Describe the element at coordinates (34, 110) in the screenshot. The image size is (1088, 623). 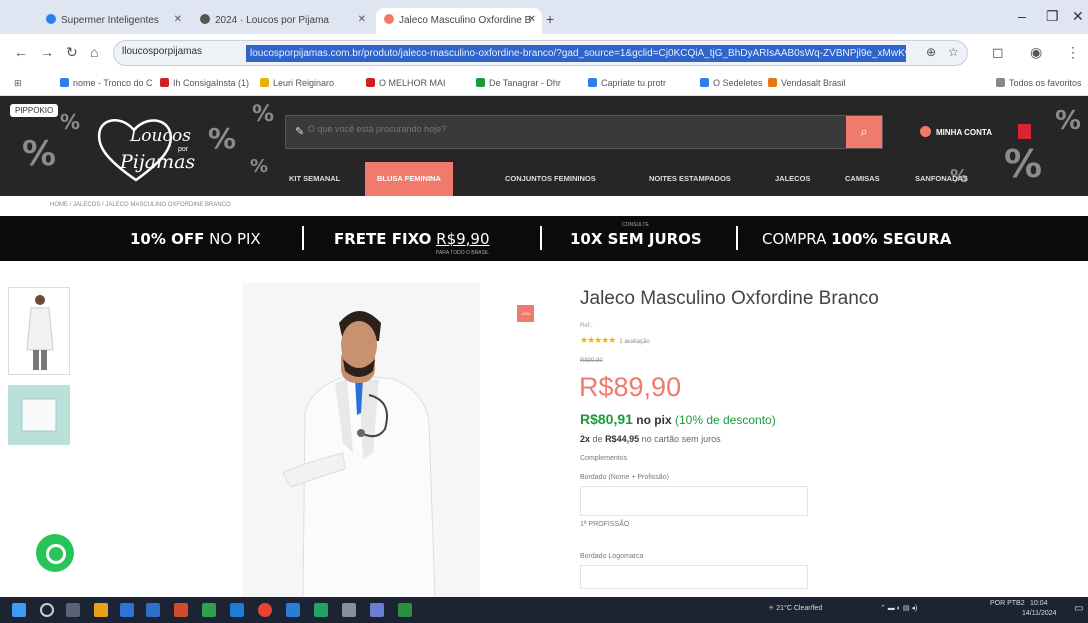
I see `promo-badge: PIPPOKIO` at that location.